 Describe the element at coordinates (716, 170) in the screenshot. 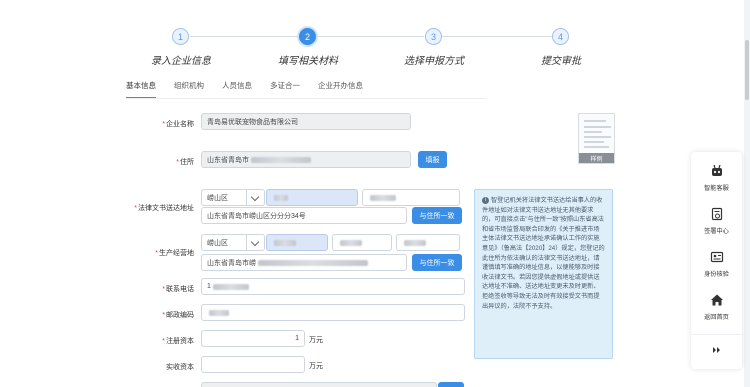

I see `robot-icon` at that location.